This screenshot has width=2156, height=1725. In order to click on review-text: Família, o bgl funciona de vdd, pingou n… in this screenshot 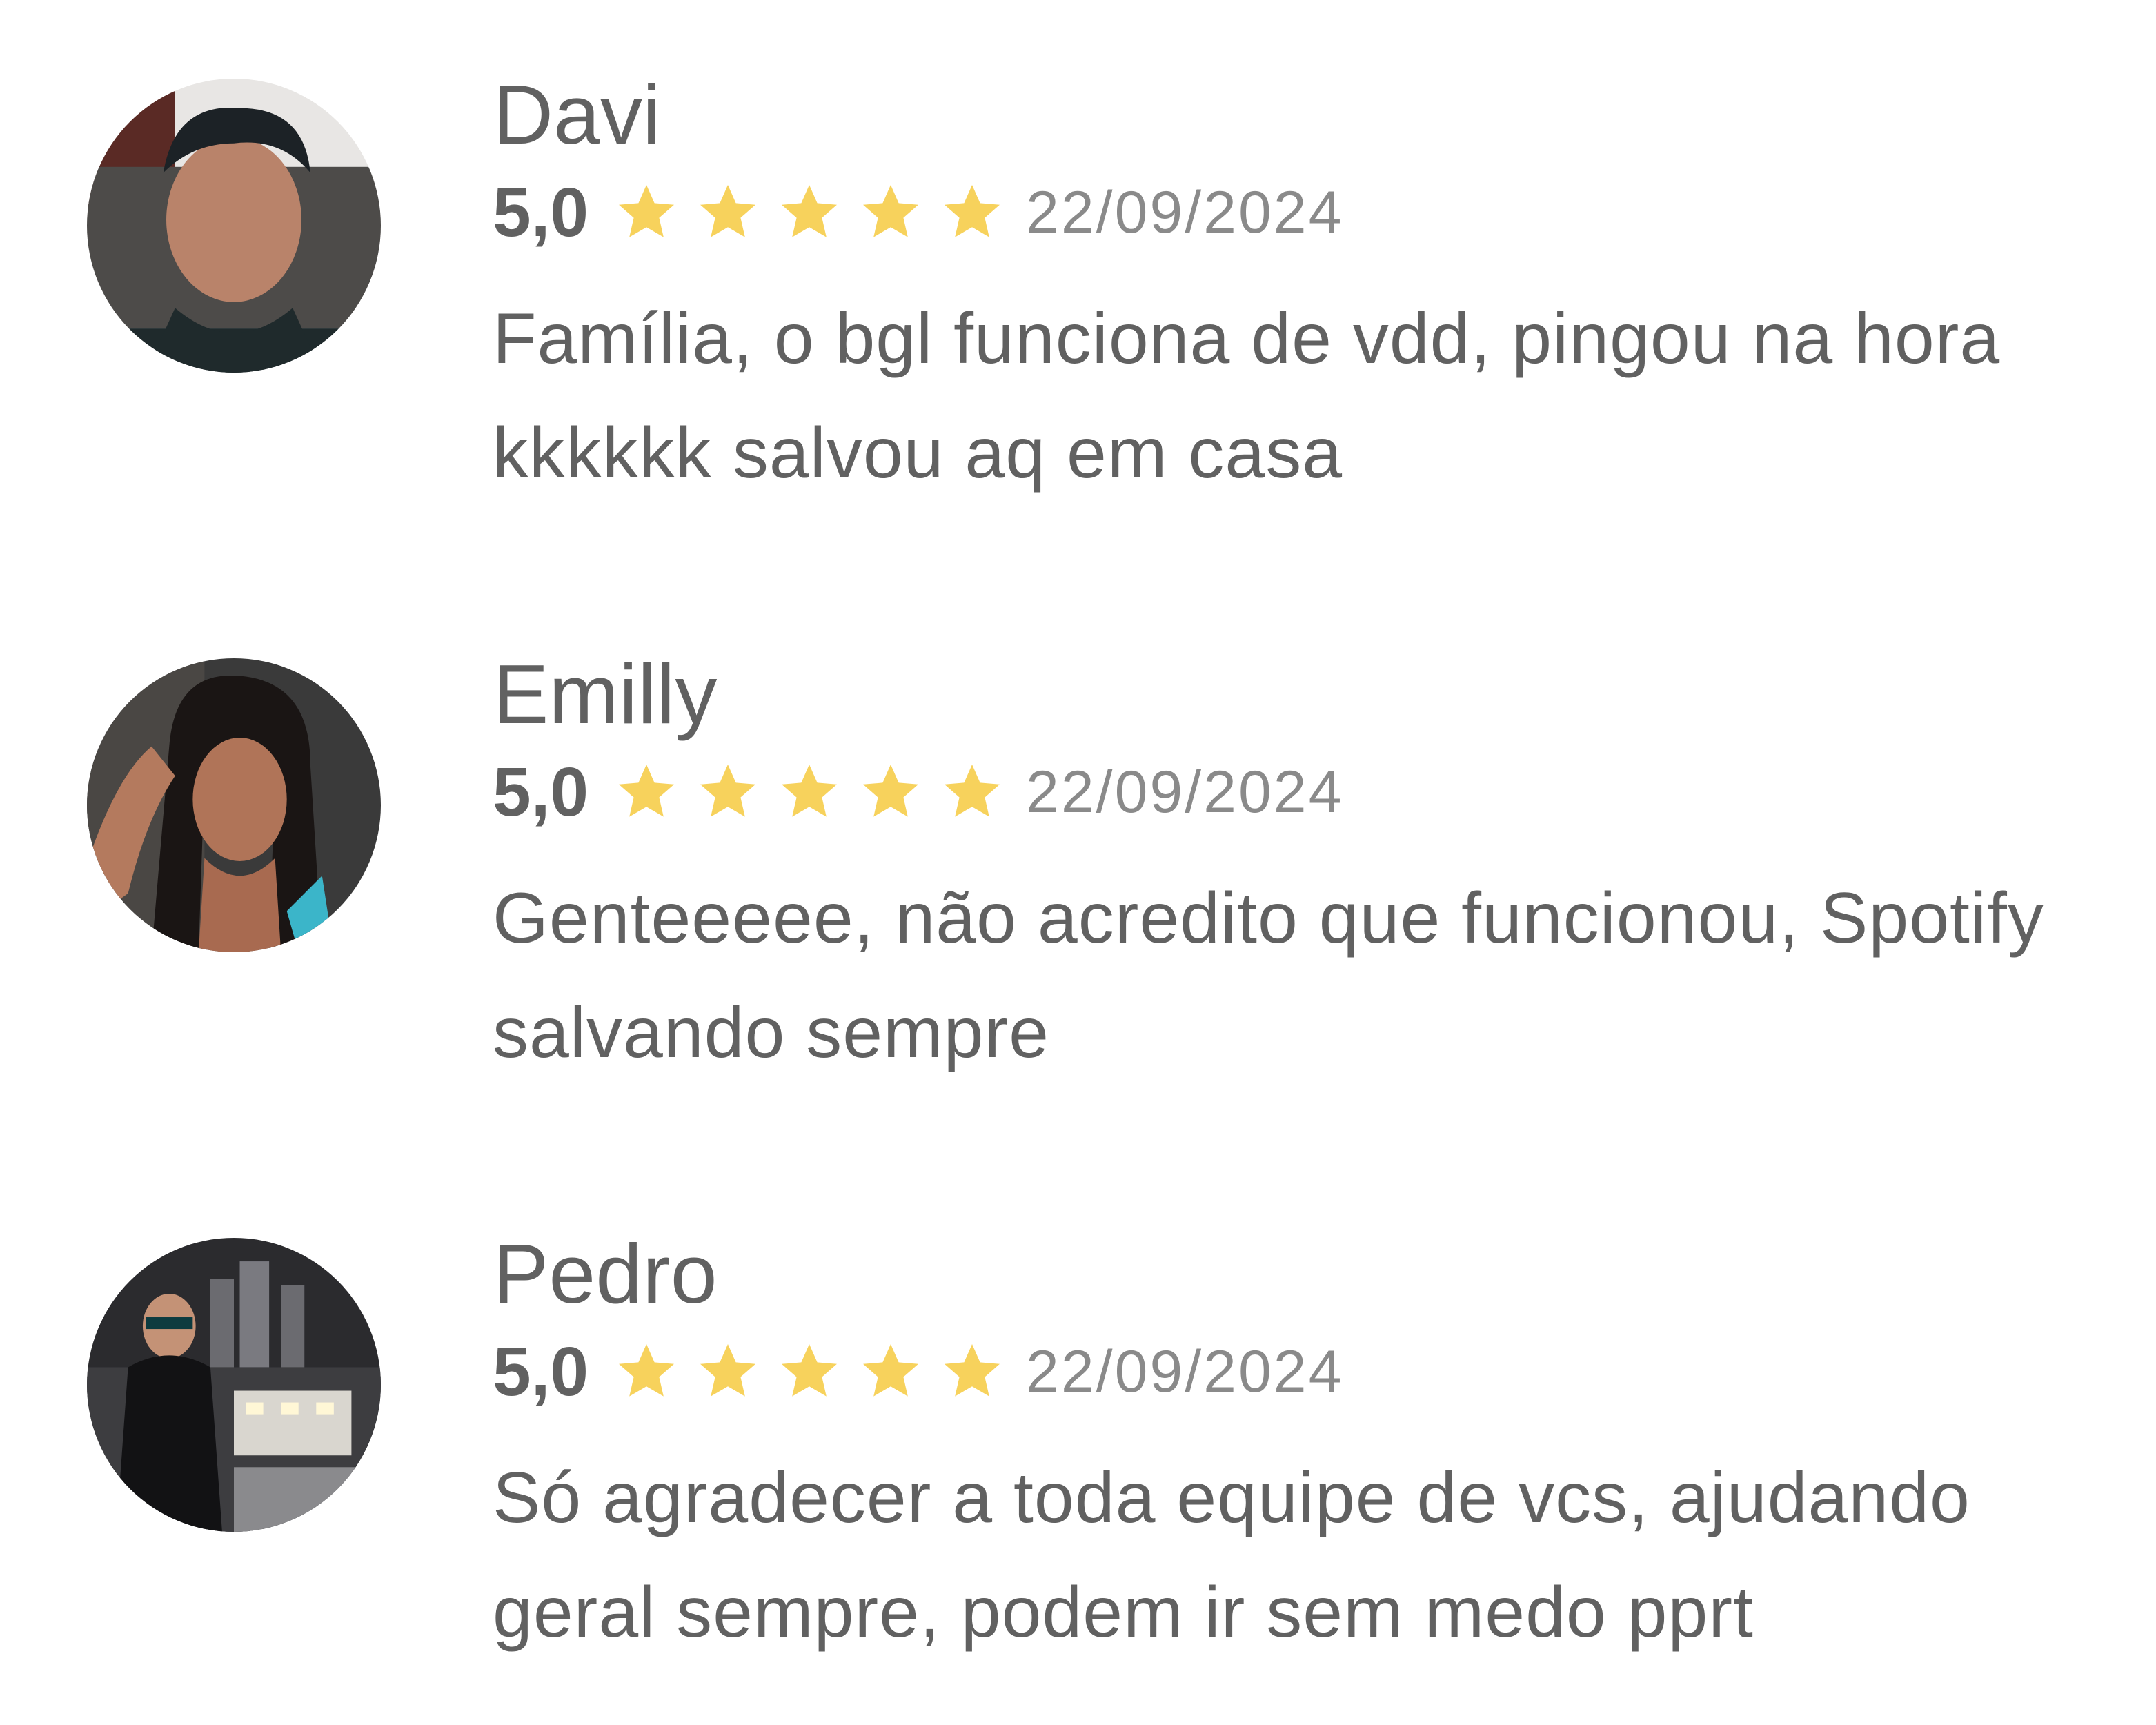, I will do `click(1247, 396)`.